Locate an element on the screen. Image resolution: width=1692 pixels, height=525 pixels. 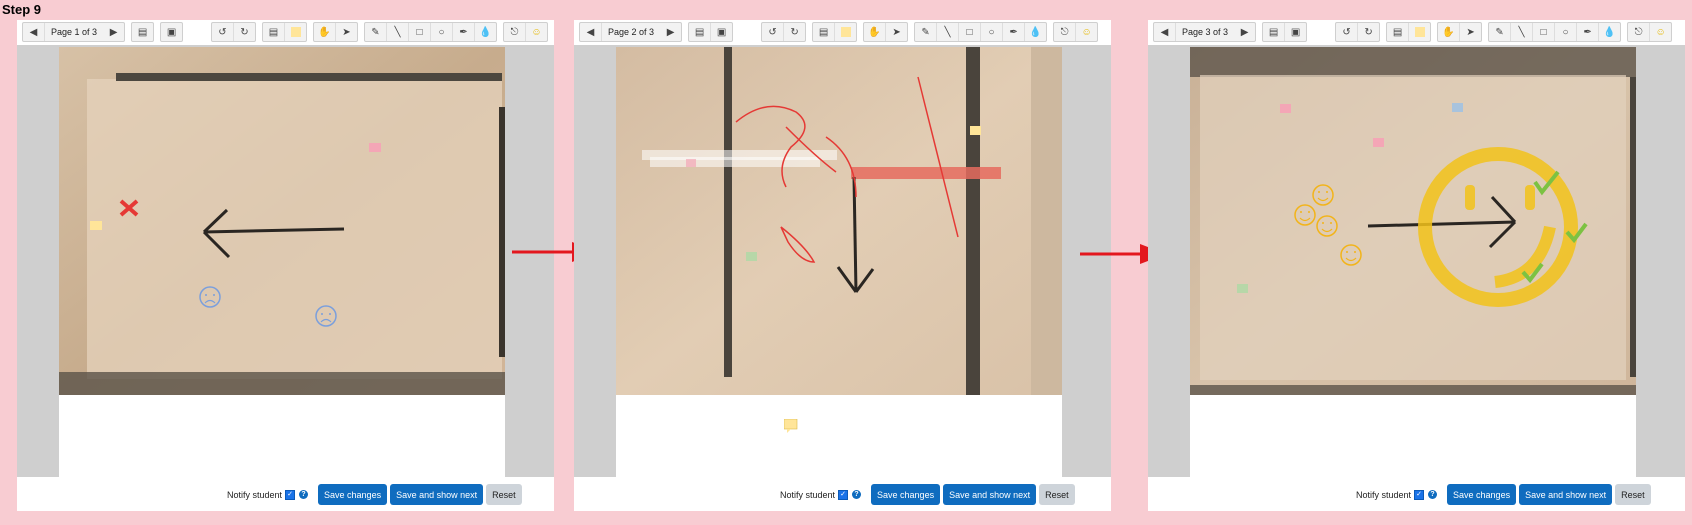
droplet-icon: 💧 is located at coordinates (485, 32).